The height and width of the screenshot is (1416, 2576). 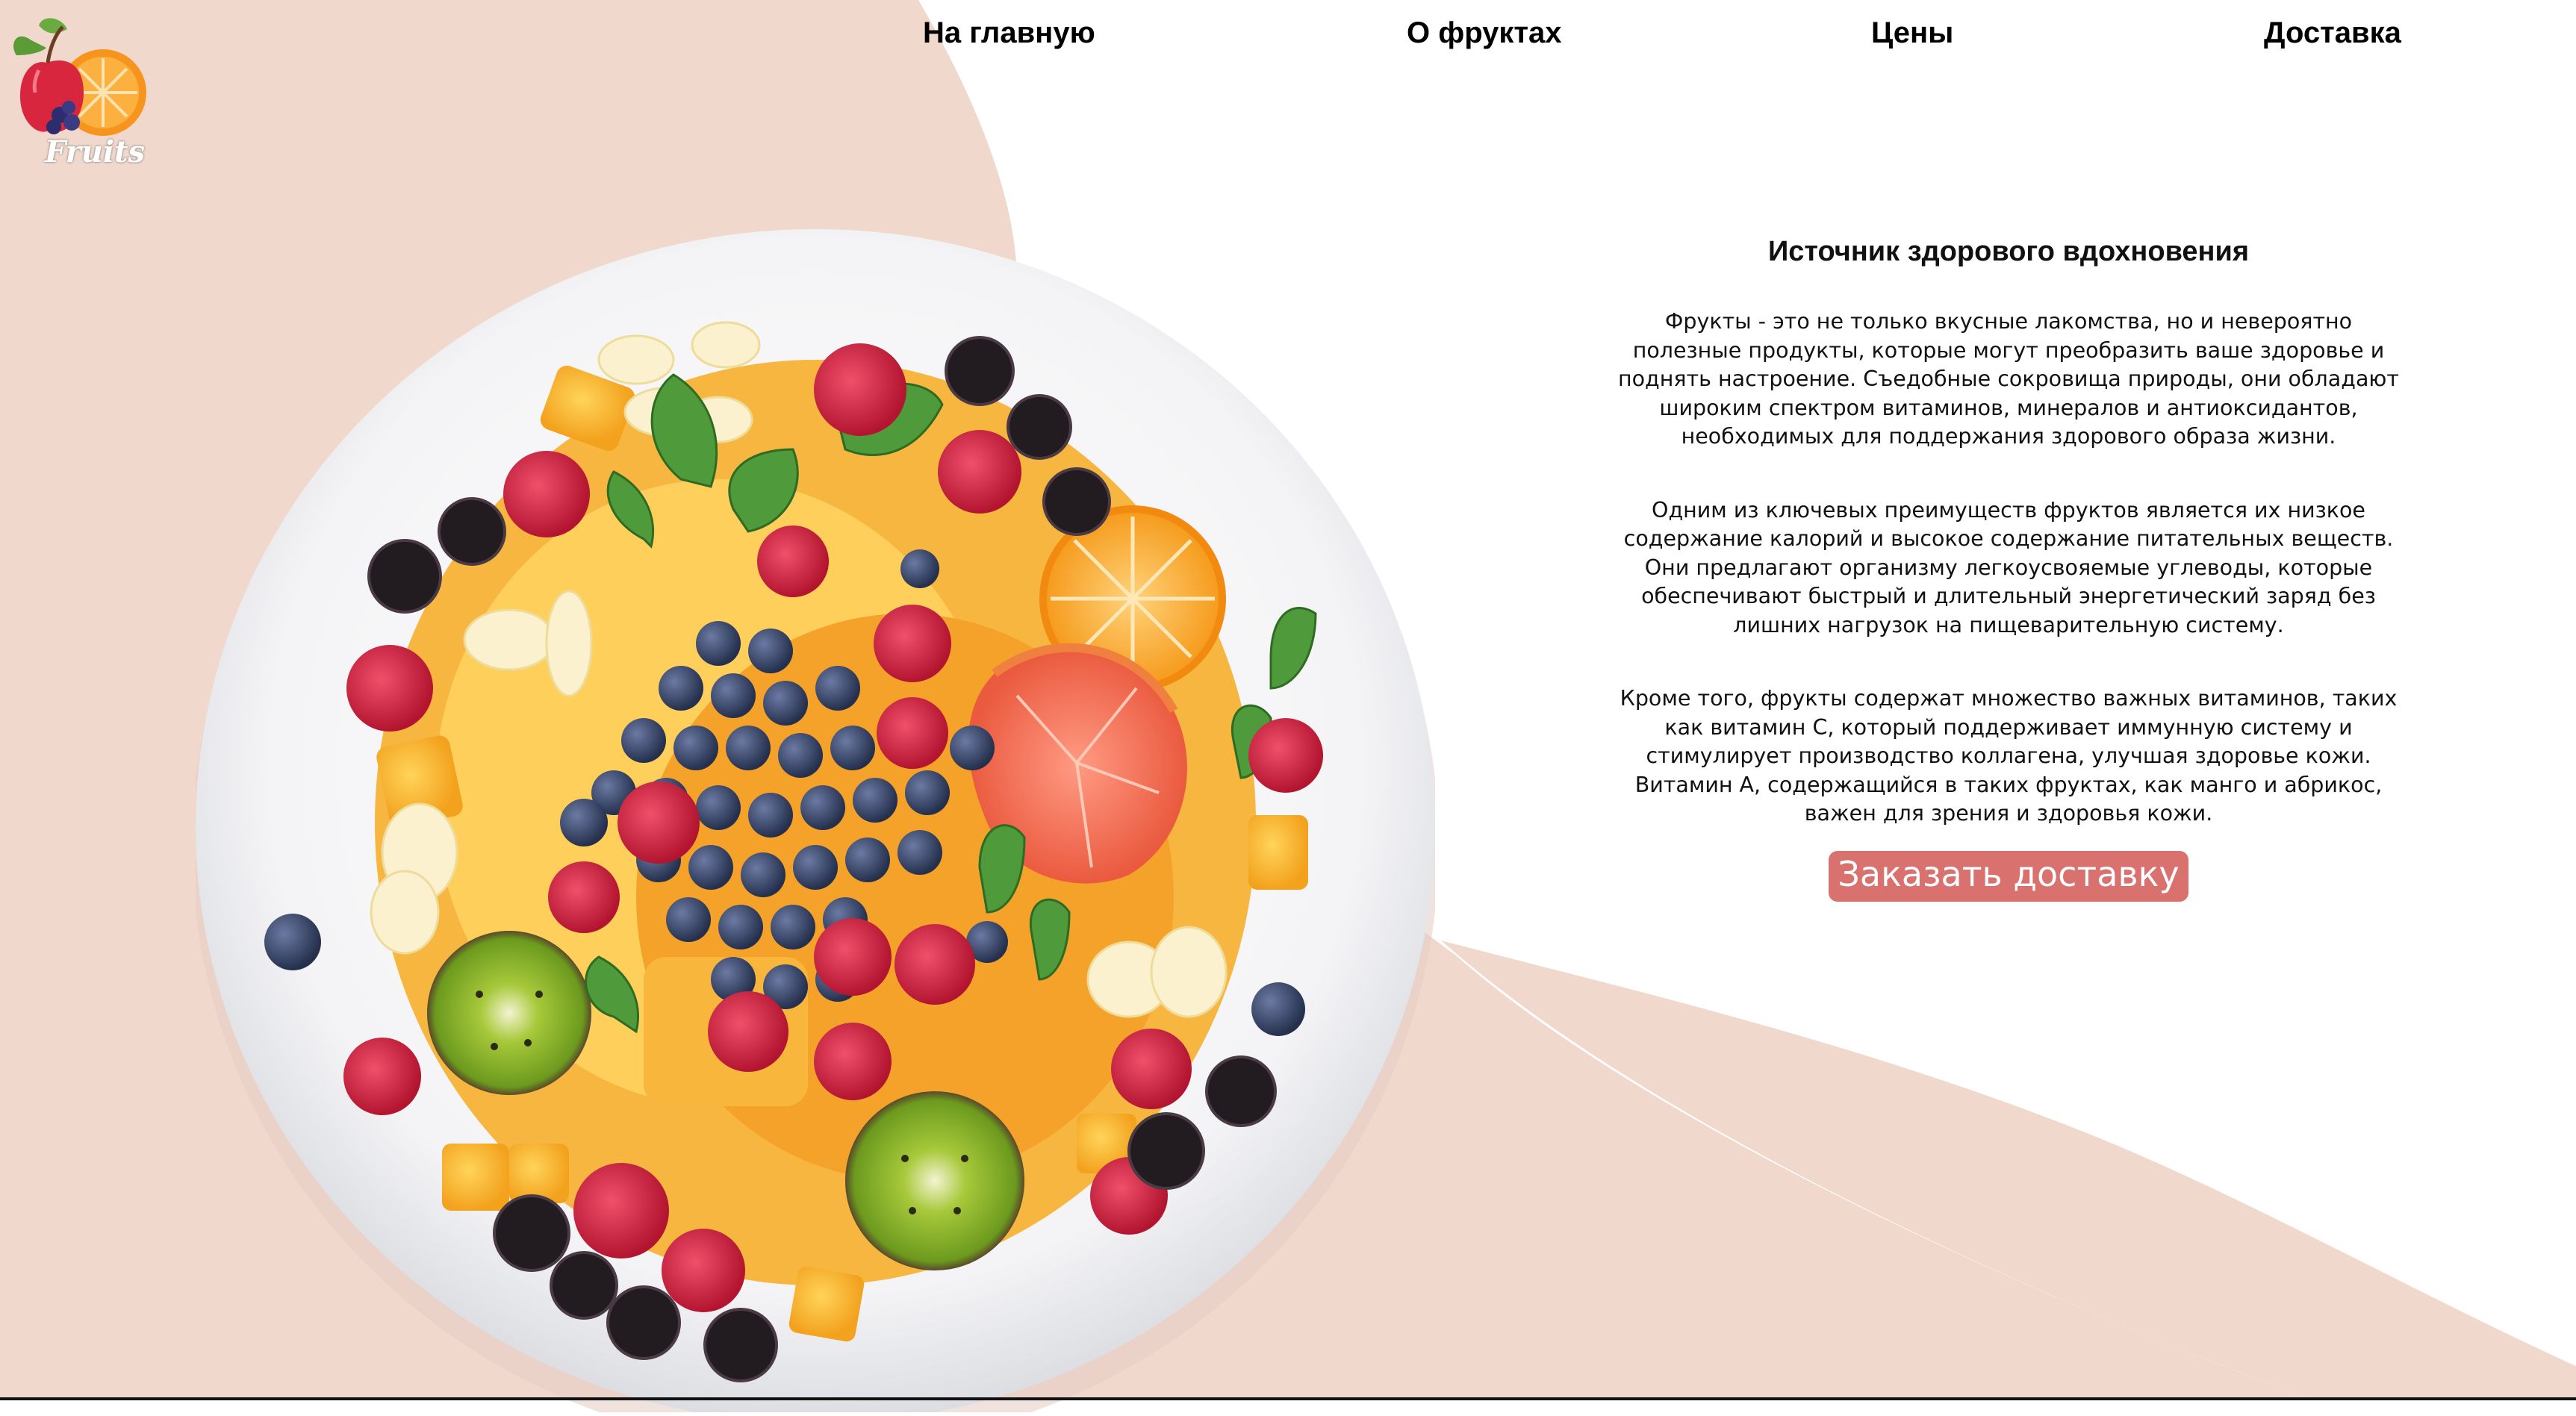 I want to click on hero-title: Источник здорового вдохновения, so click(x=2008, y=251).